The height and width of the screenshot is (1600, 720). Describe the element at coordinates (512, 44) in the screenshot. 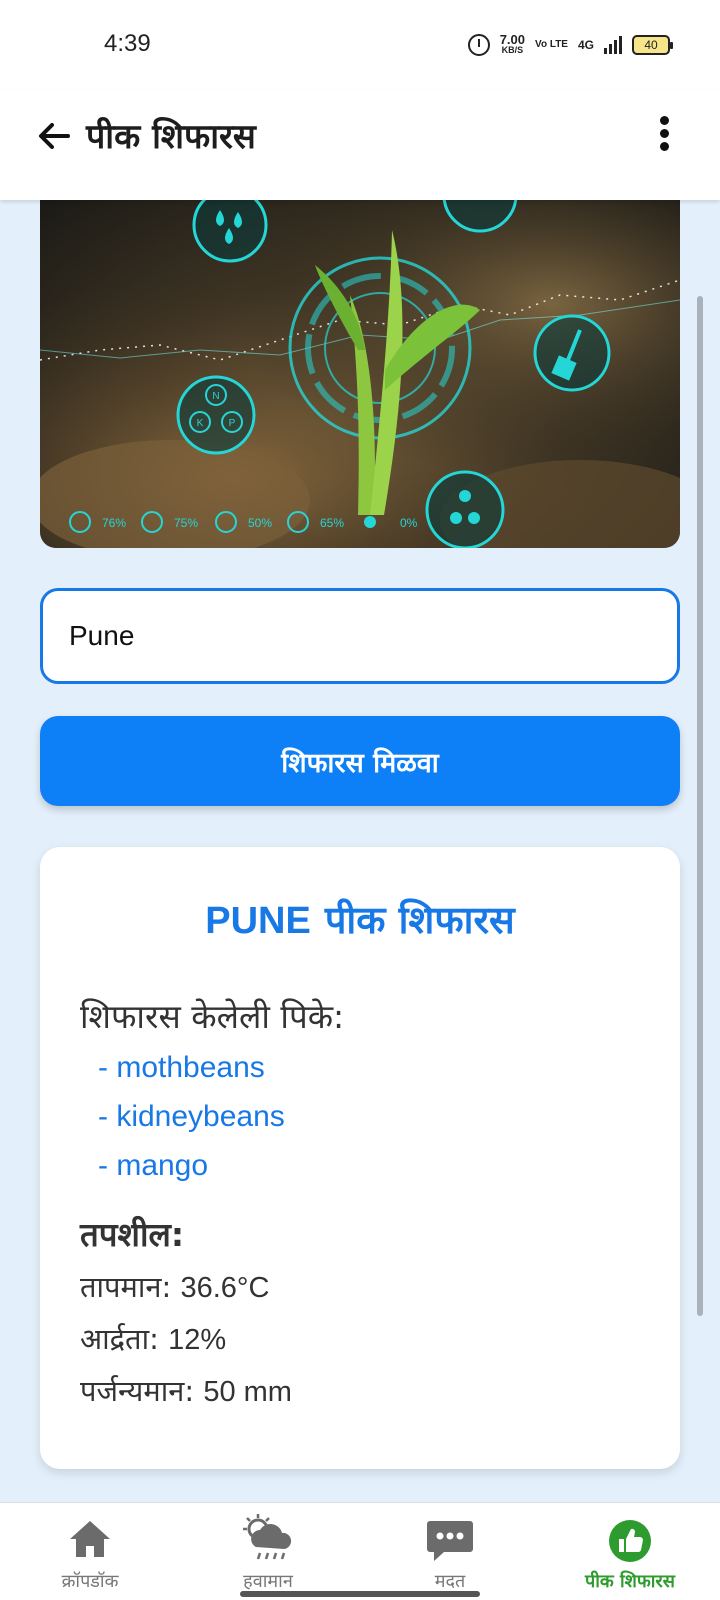

I see `network-speed: 7.00 KB/S` at that location.